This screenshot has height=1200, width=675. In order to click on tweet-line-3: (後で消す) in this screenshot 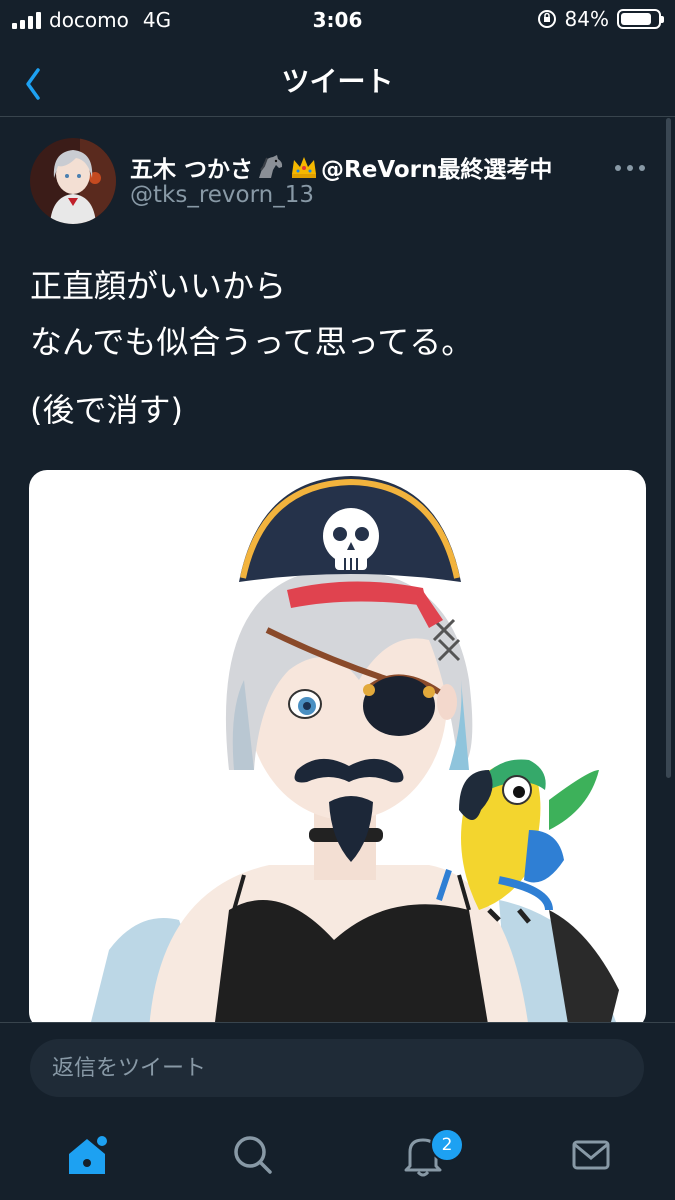, I will do `click(106, 410)`.